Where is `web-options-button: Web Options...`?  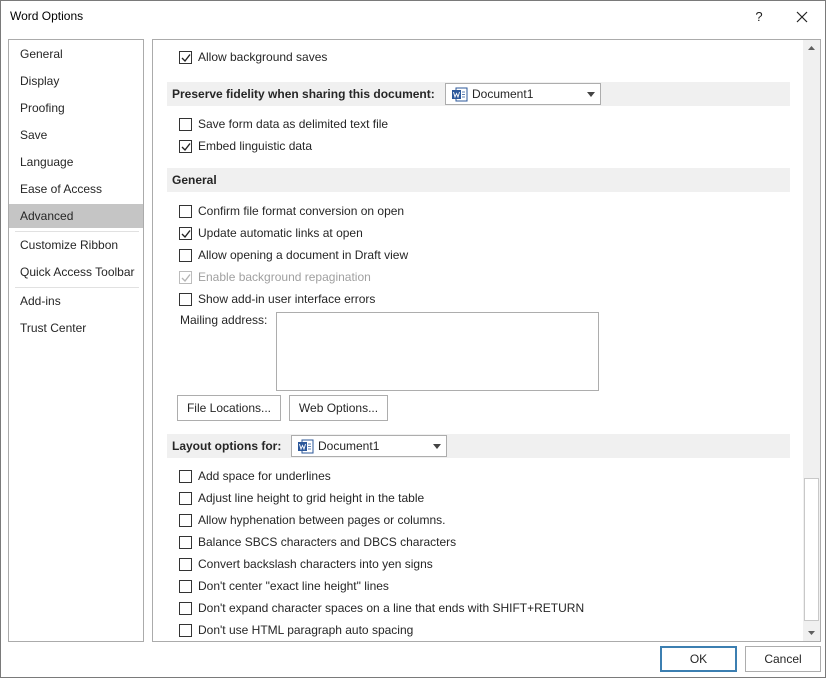
web-options-button: Web Options... is located at coordinates (338, 408).